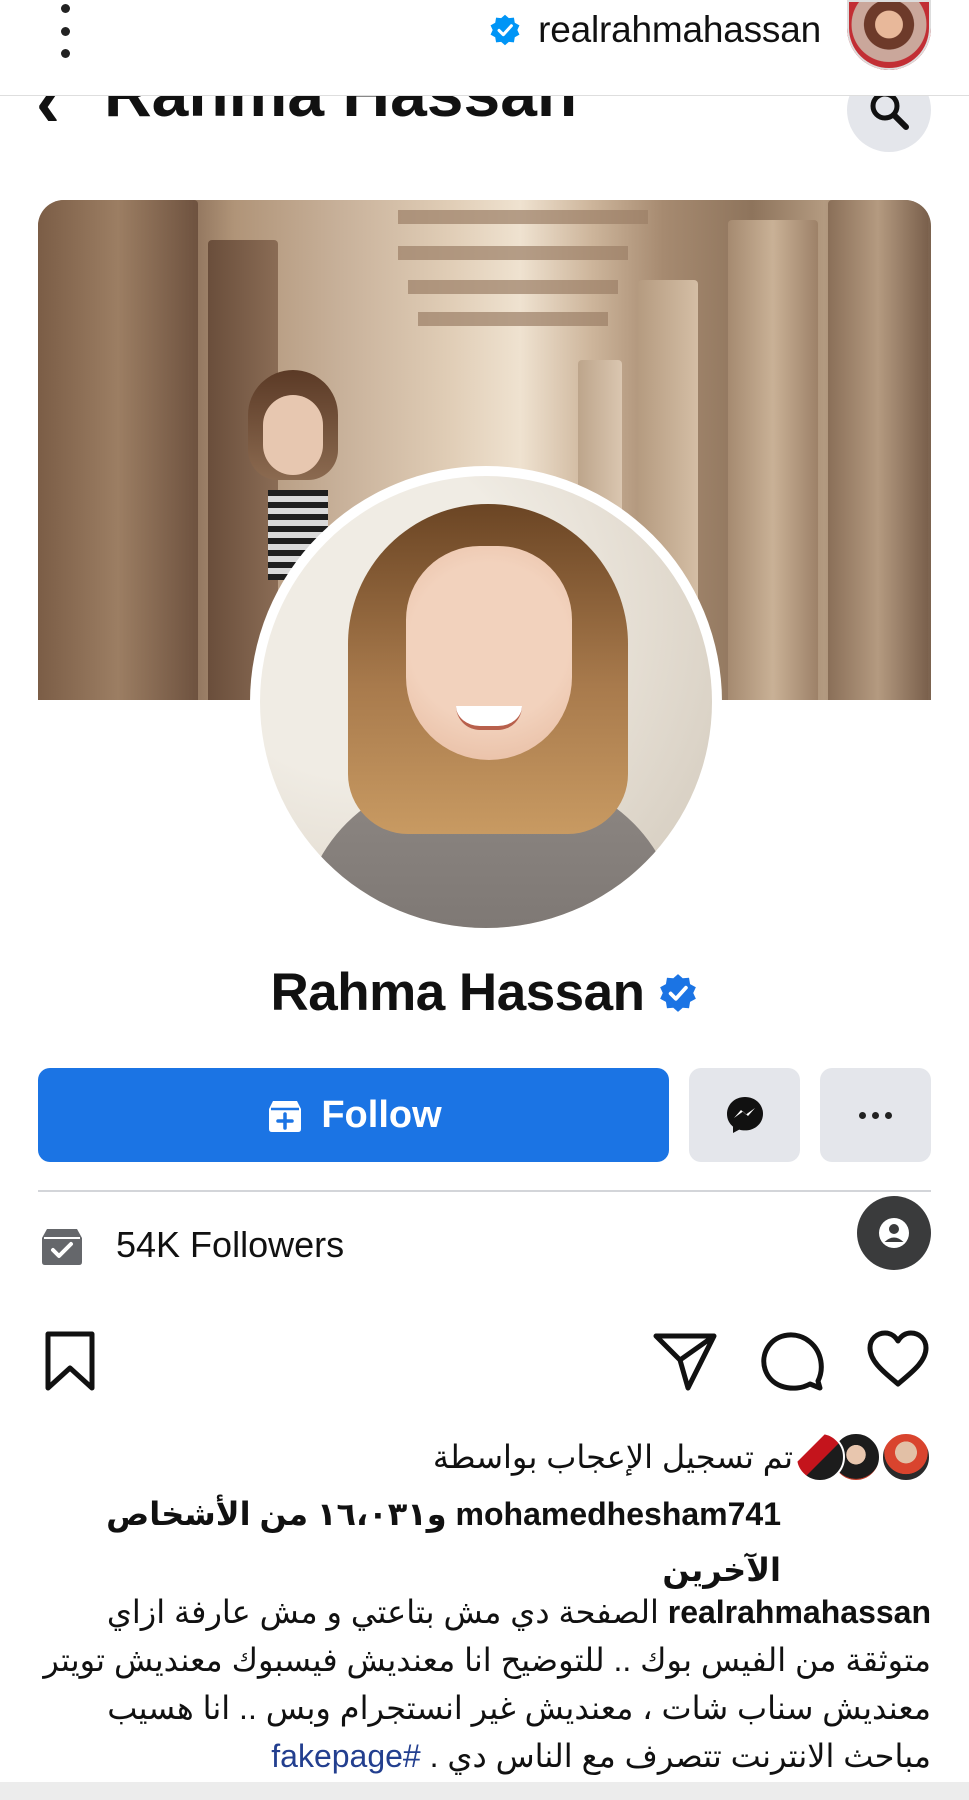 This screenshot has height=1800, width=969. Describe the element at coordinates (889, 35) in the screenshot. I see `author-avatar` at that location.